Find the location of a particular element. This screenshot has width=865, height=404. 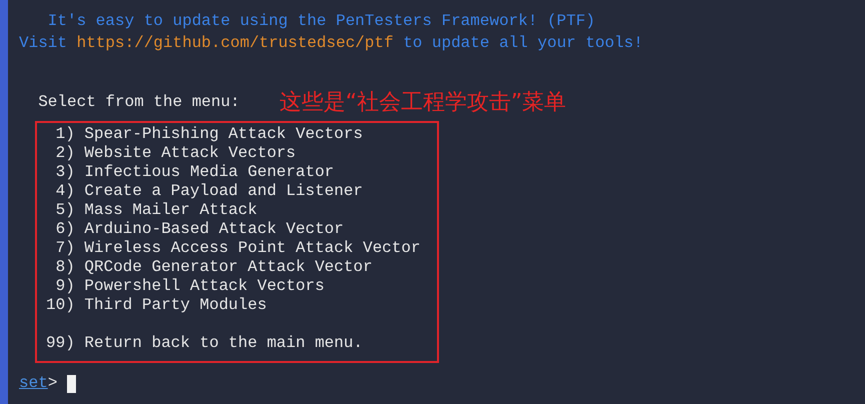

menu-number: 4) is located at coordinates (64, 191).